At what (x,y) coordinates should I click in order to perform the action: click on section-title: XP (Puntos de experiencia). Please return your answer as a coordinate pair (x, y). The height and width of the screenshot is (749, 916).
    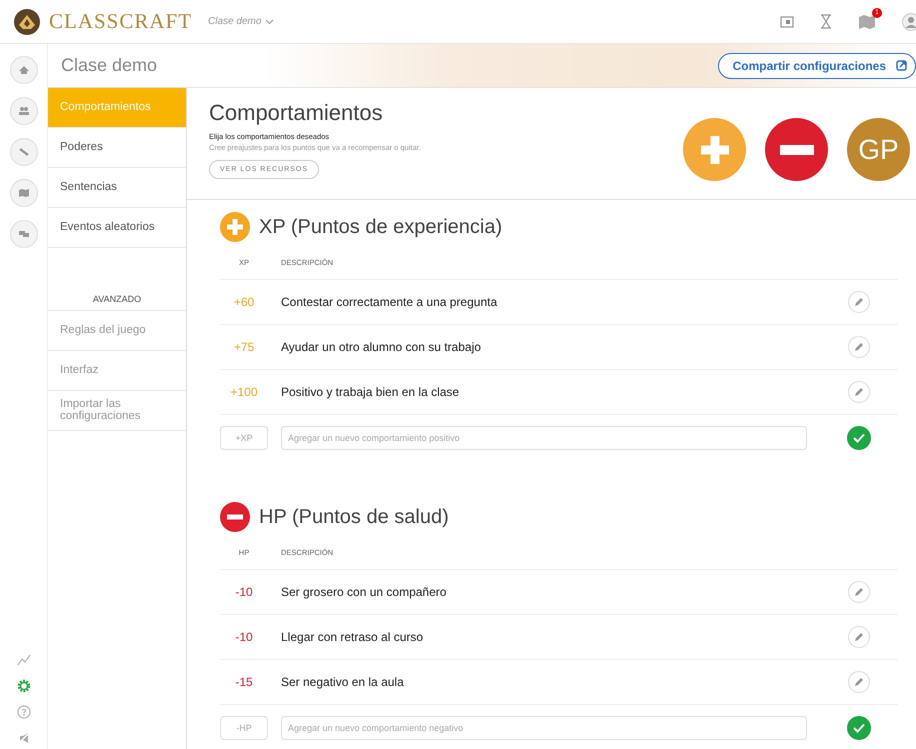
    Looking at the image, I should click on (380, 227).